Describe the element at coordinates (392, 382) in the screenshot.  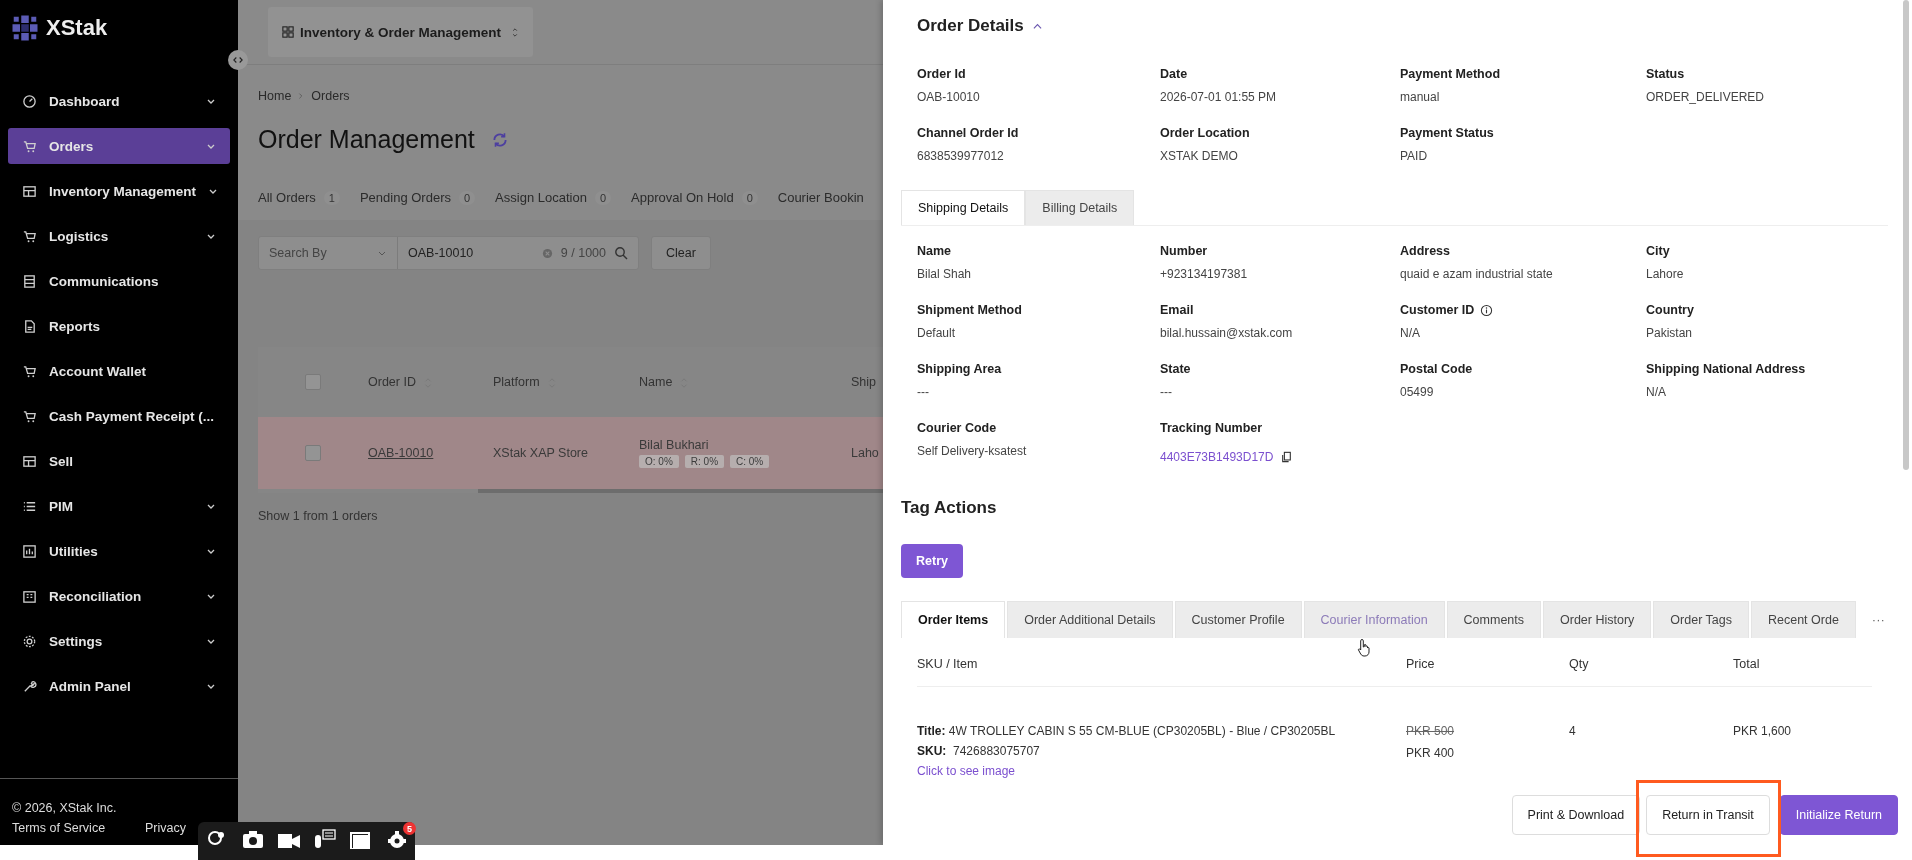
I see `column-header: Order ID` at that location.